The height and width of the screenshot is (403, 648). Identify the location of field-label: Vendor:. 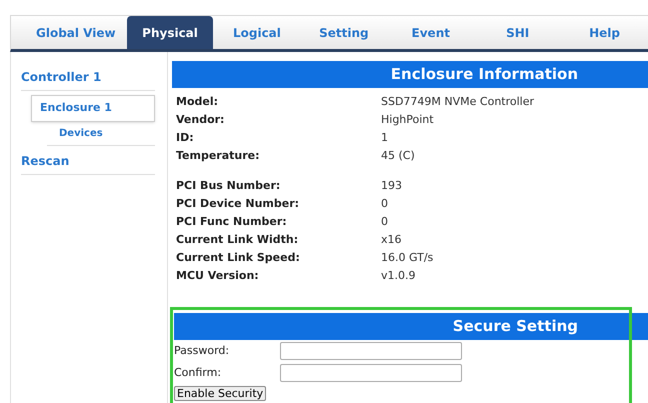
(201, 120).